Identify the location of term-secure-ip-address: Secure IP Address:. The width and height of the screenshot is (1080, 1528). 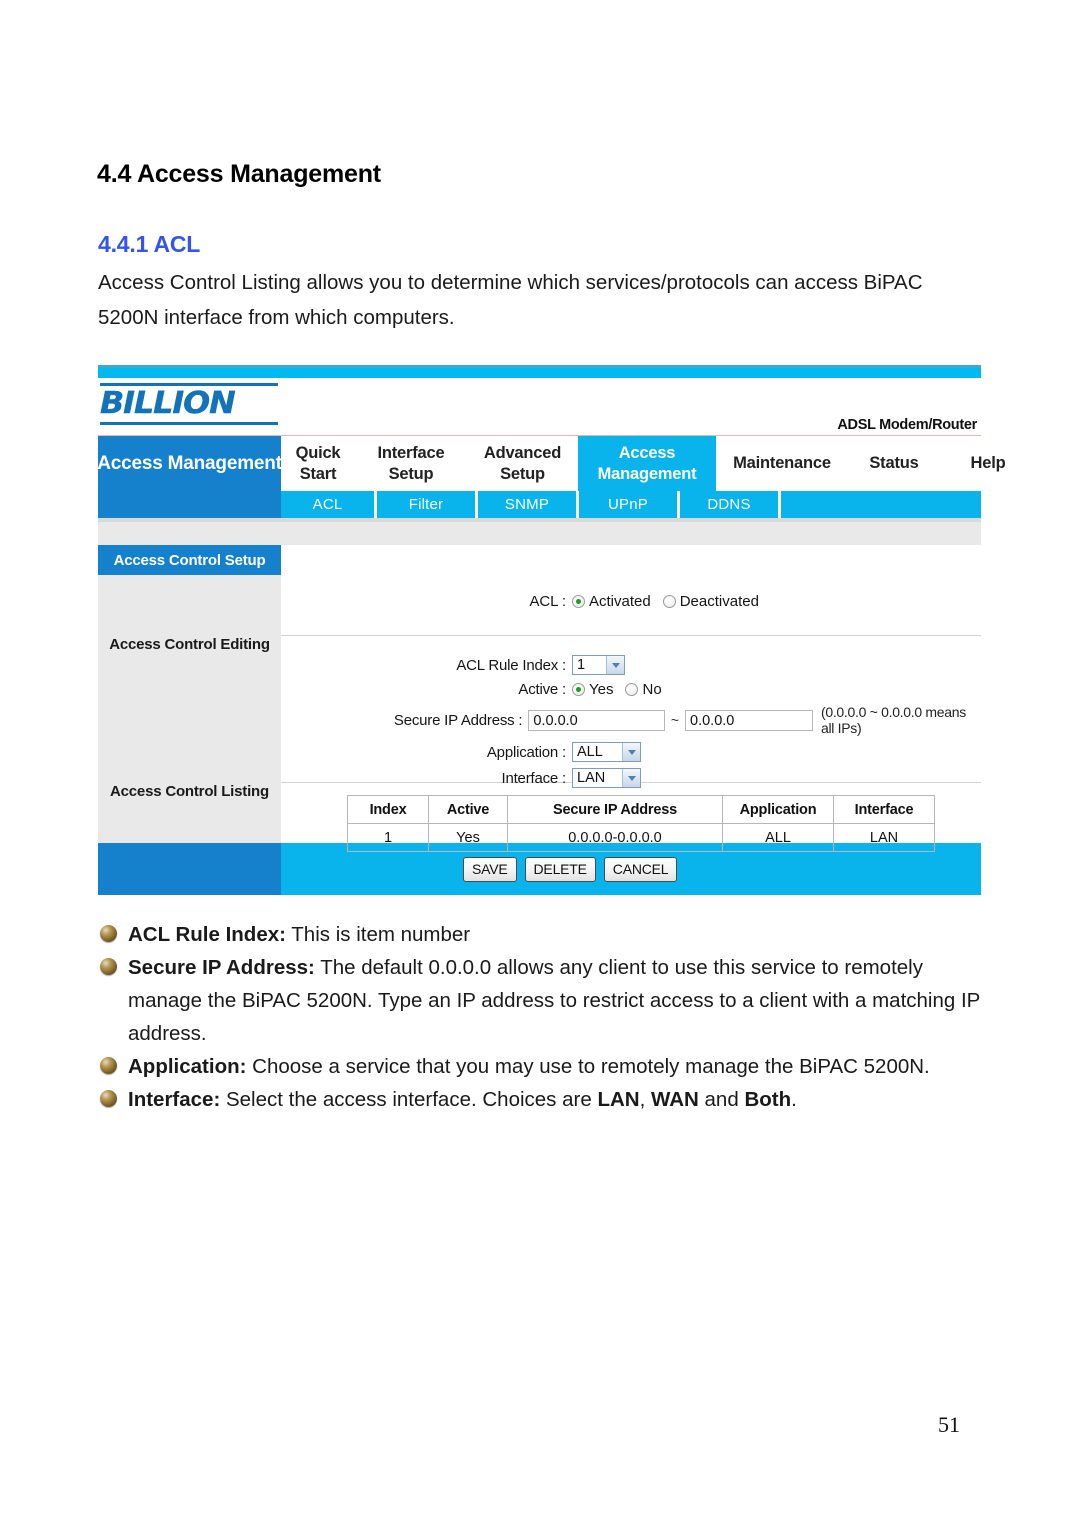
(221, 967).